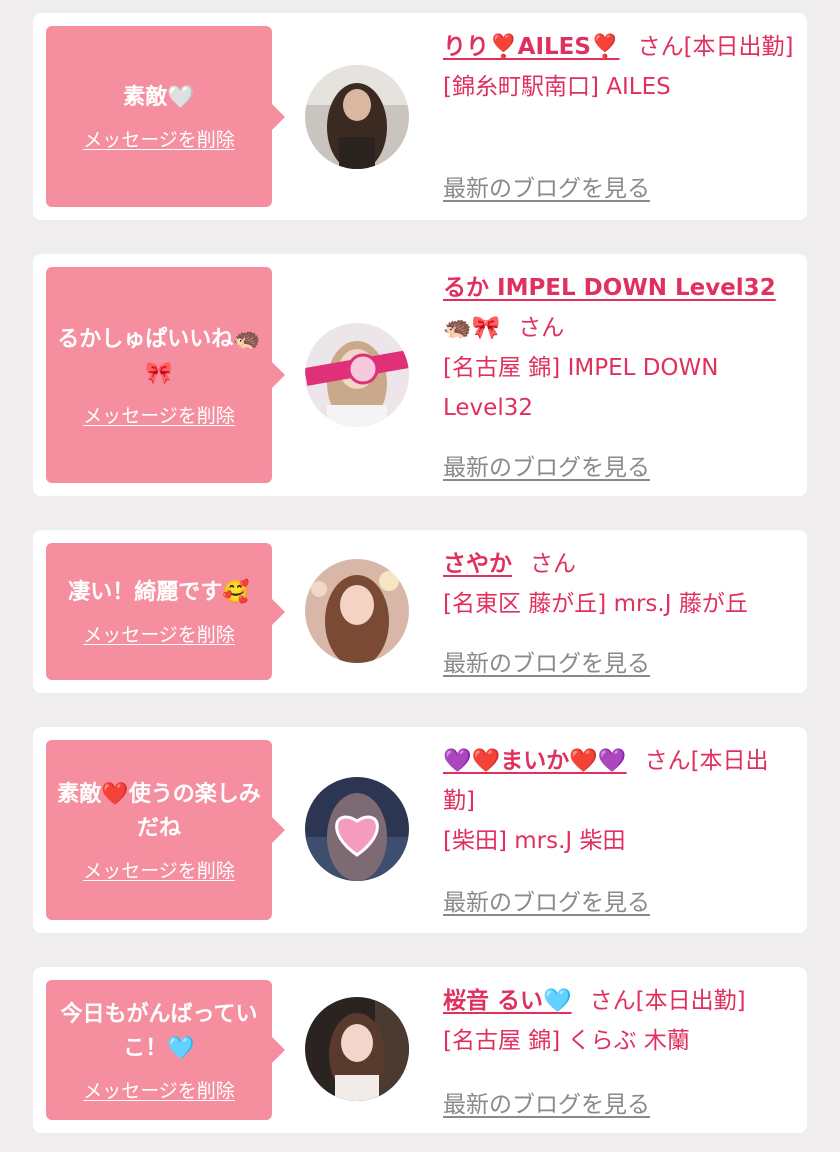  I want to click on shop-label: [名古屋 錦] IMPEL DOWN Level32, so click(581, 388).